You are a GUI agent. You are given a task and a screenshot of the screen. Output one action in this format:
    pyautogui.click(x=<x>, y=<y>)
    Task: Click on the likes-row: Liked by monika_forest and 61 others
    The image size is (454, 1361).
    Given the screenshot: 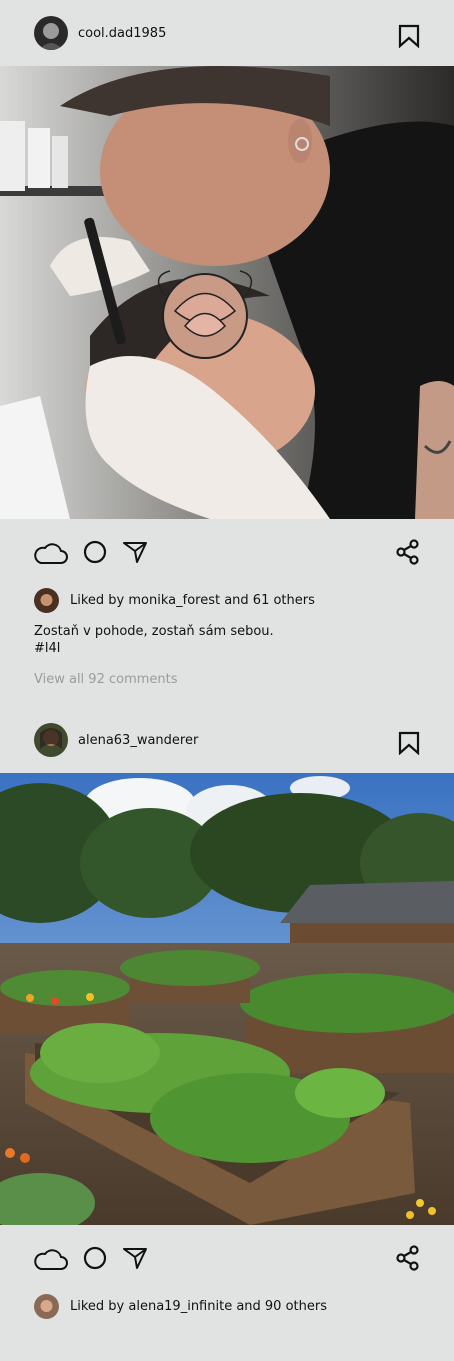 What is the action you would take?
    pyautogui.click(x=227, y=600)
    